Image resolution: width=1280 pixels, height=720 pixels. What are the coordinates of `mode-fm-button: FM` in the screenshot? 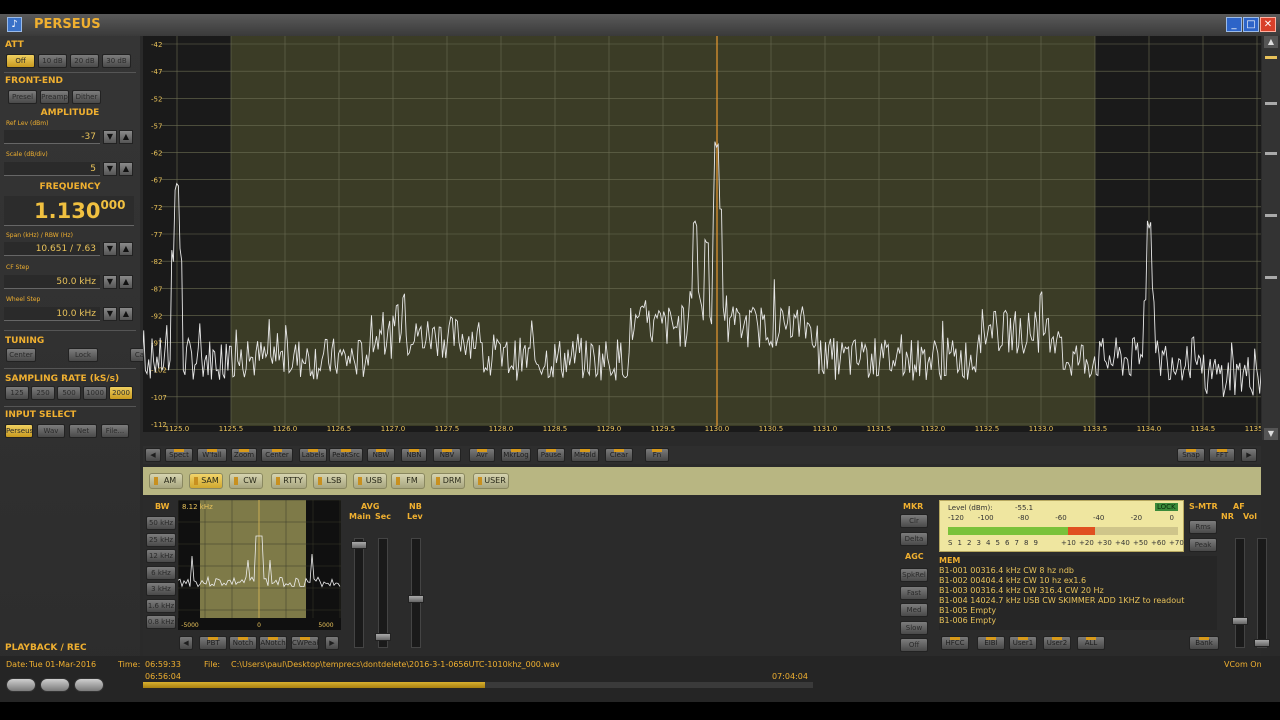 It's located at (408, 481).